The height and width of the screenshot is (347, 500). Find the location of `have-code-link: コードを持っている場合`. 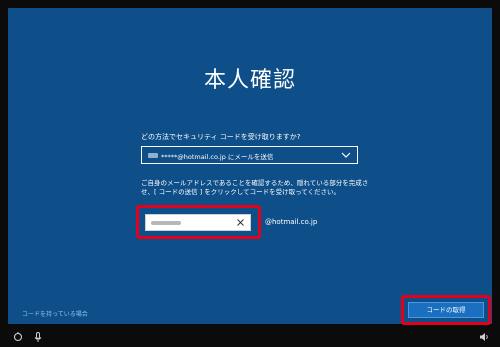

have-code-link: コードを持っている場合 is located at coordinates (55, 313).